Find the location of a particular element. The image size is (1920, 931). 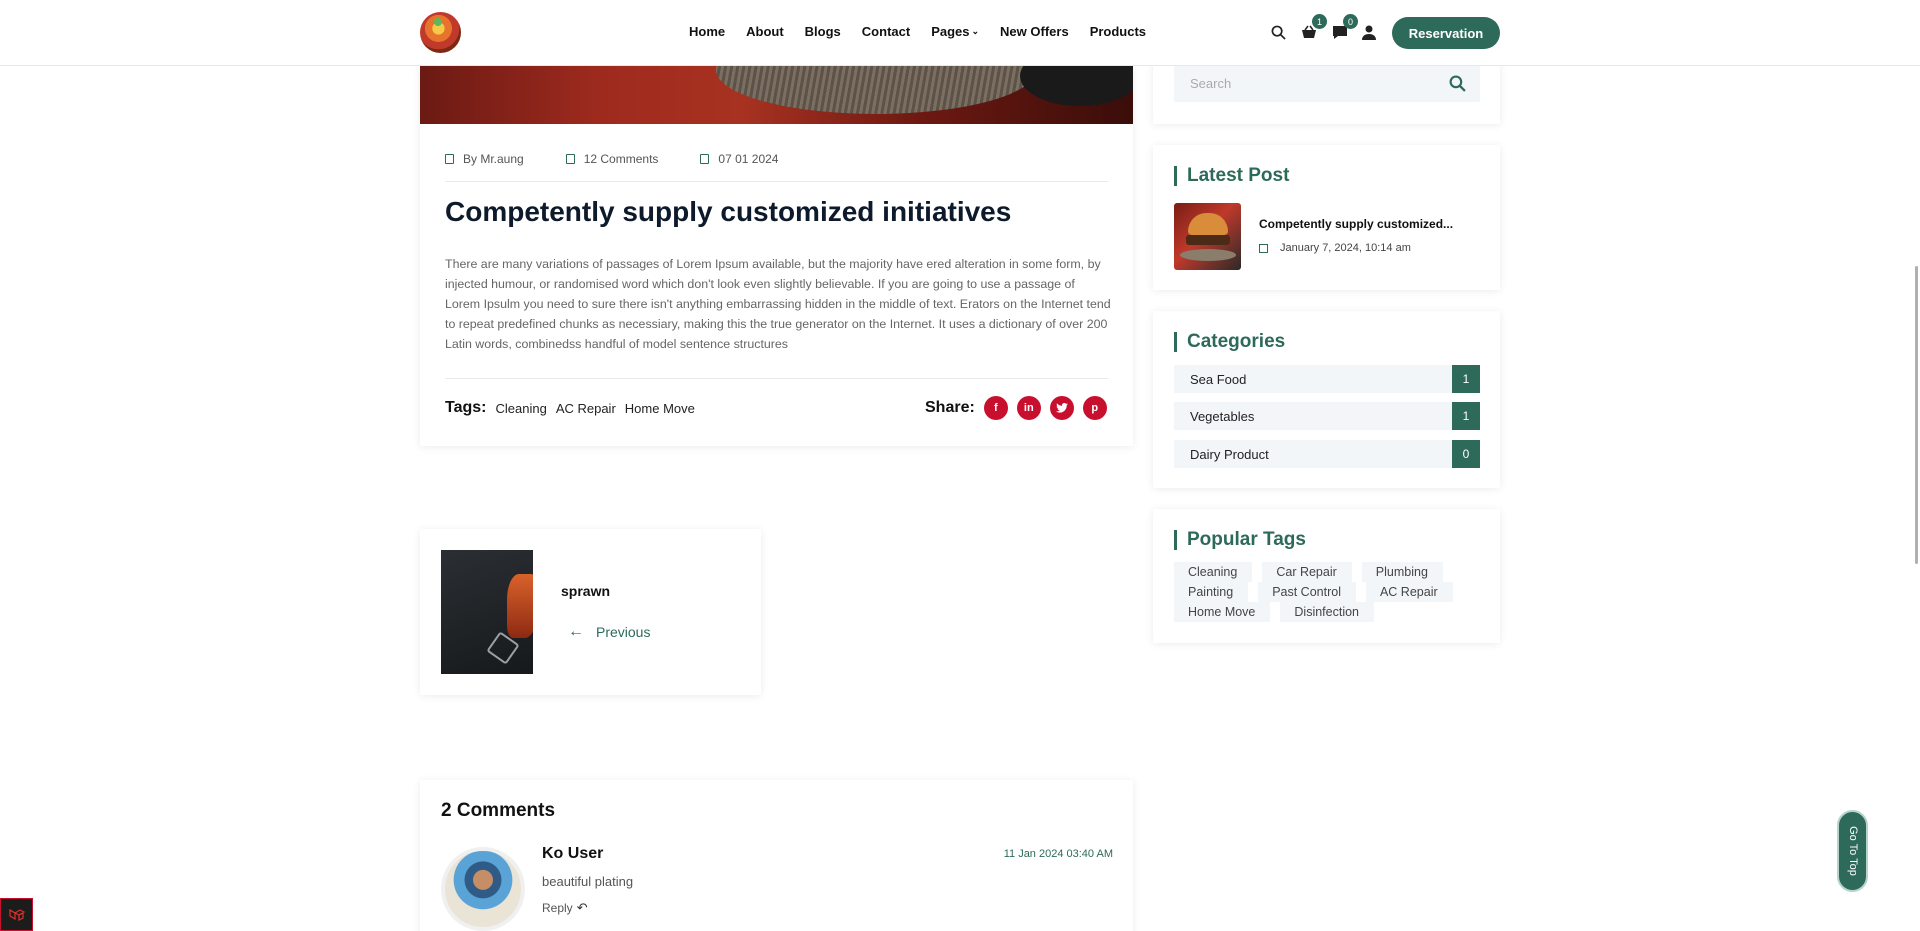

latest-post-title: Latest Post is located at coordinates (1231, 176).